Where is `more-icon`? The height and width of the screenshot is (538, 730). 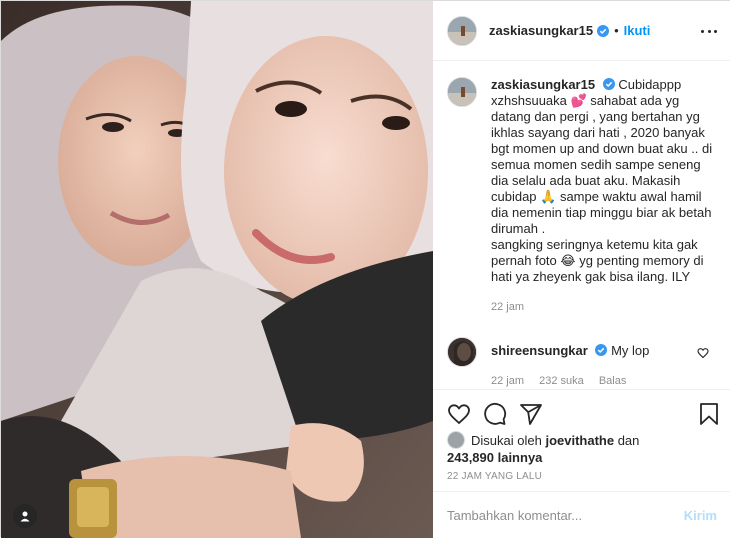
more-icon is located at coordinates (709, 31).